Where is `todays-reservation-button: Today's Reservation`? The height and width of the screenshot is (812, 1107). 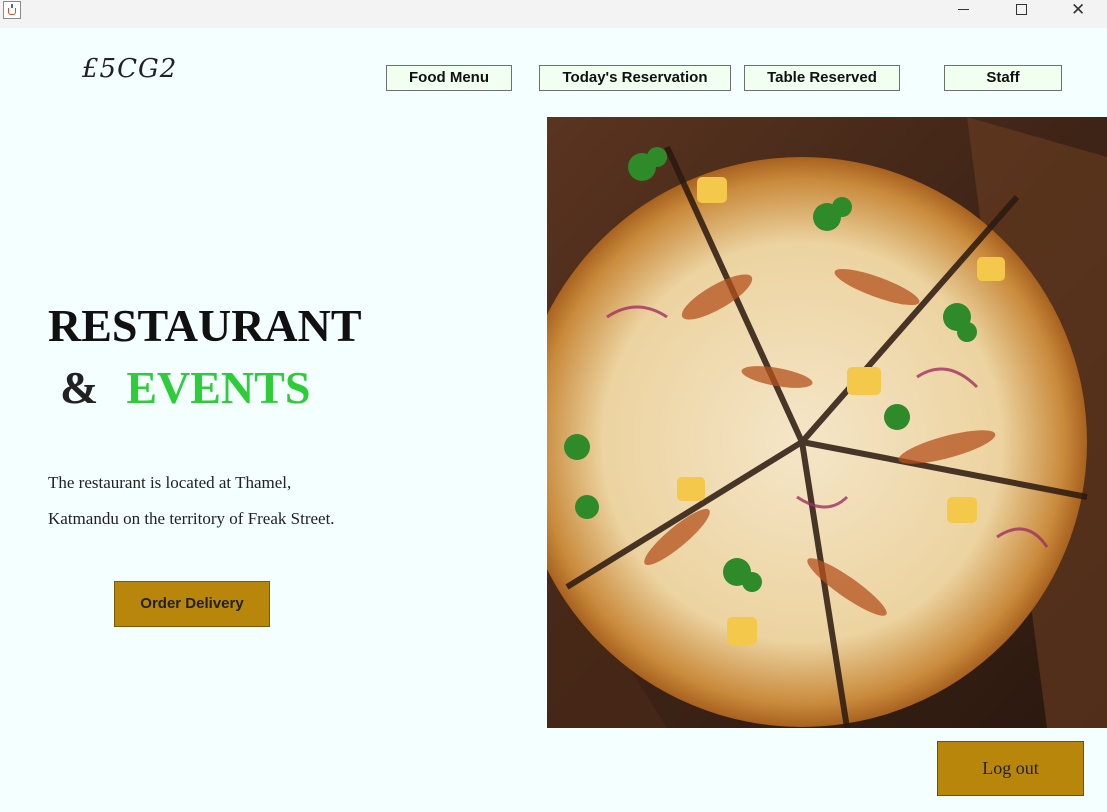
todays-reservation-button: Today's Reservation is located at coordinates (635, 78).